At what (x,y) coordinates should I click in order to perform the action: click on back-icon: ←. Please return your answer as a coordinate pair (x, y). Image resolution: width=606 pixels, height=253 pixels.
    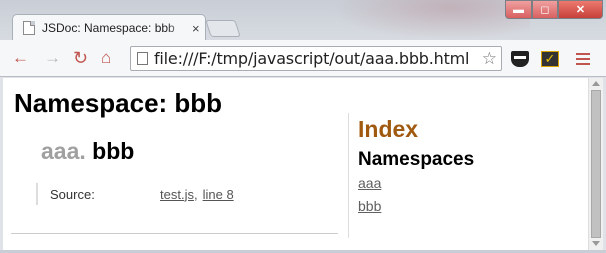
    Looking at the image, I should click on (20, 58).